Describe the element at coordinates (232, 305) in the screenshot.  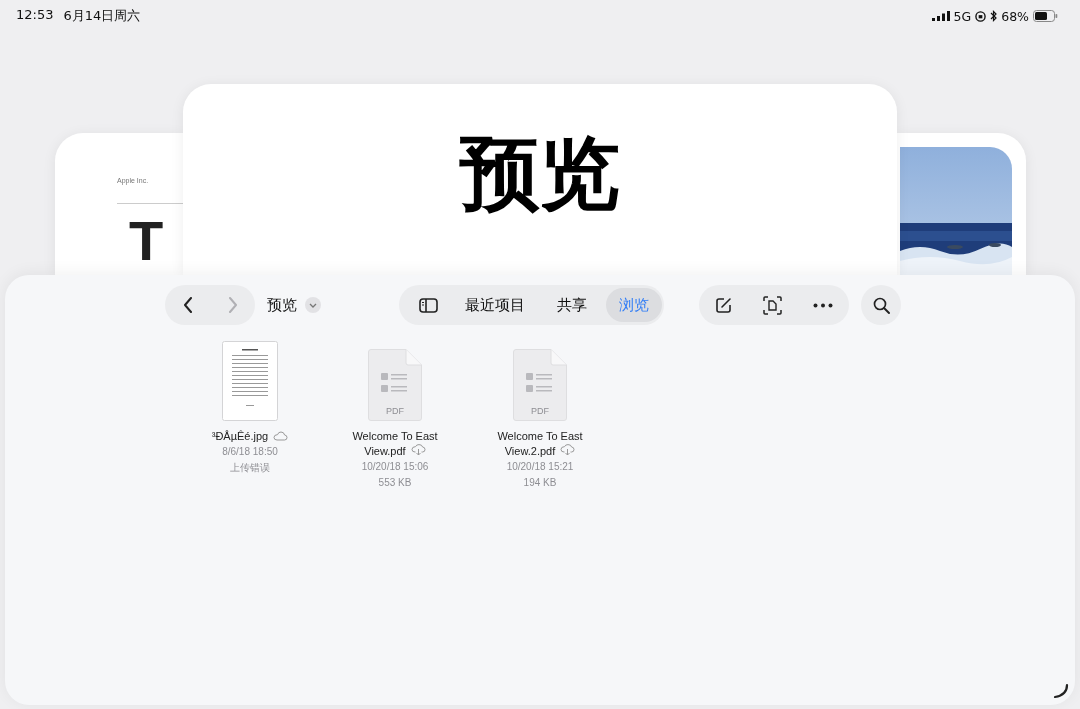
I see `chevron-right-icon` at that location.